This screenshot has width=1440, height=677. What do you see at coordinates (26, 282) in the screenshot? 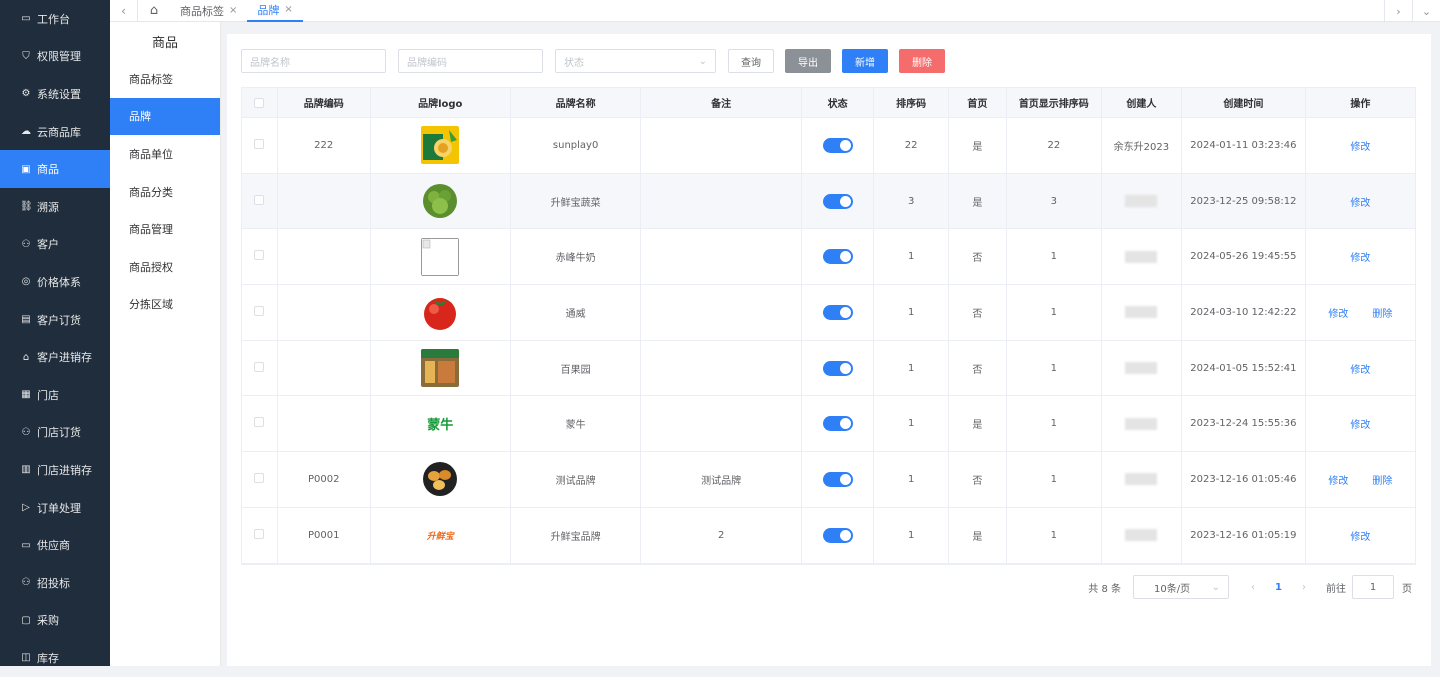
I see `price-icon: ◎` at bounding box center [26, 282].